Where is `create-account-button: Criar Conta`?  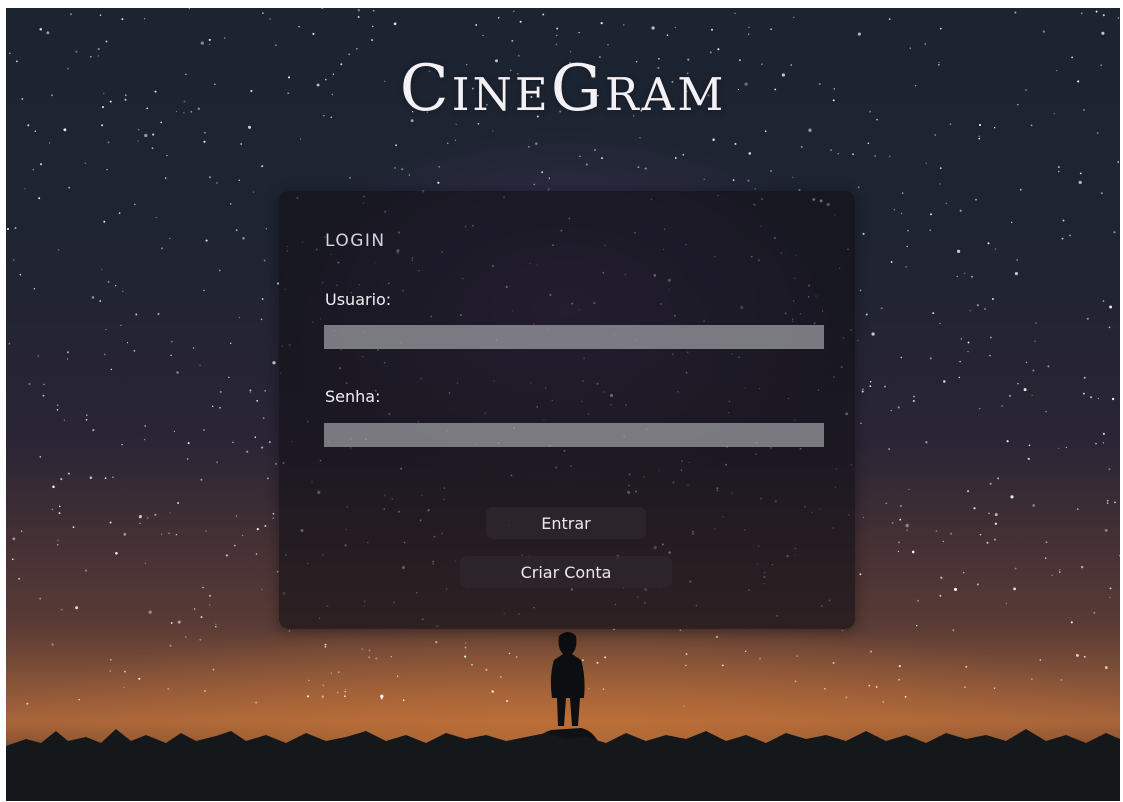 create-account-button: Criar Conta is located at coordinates (566, 572).